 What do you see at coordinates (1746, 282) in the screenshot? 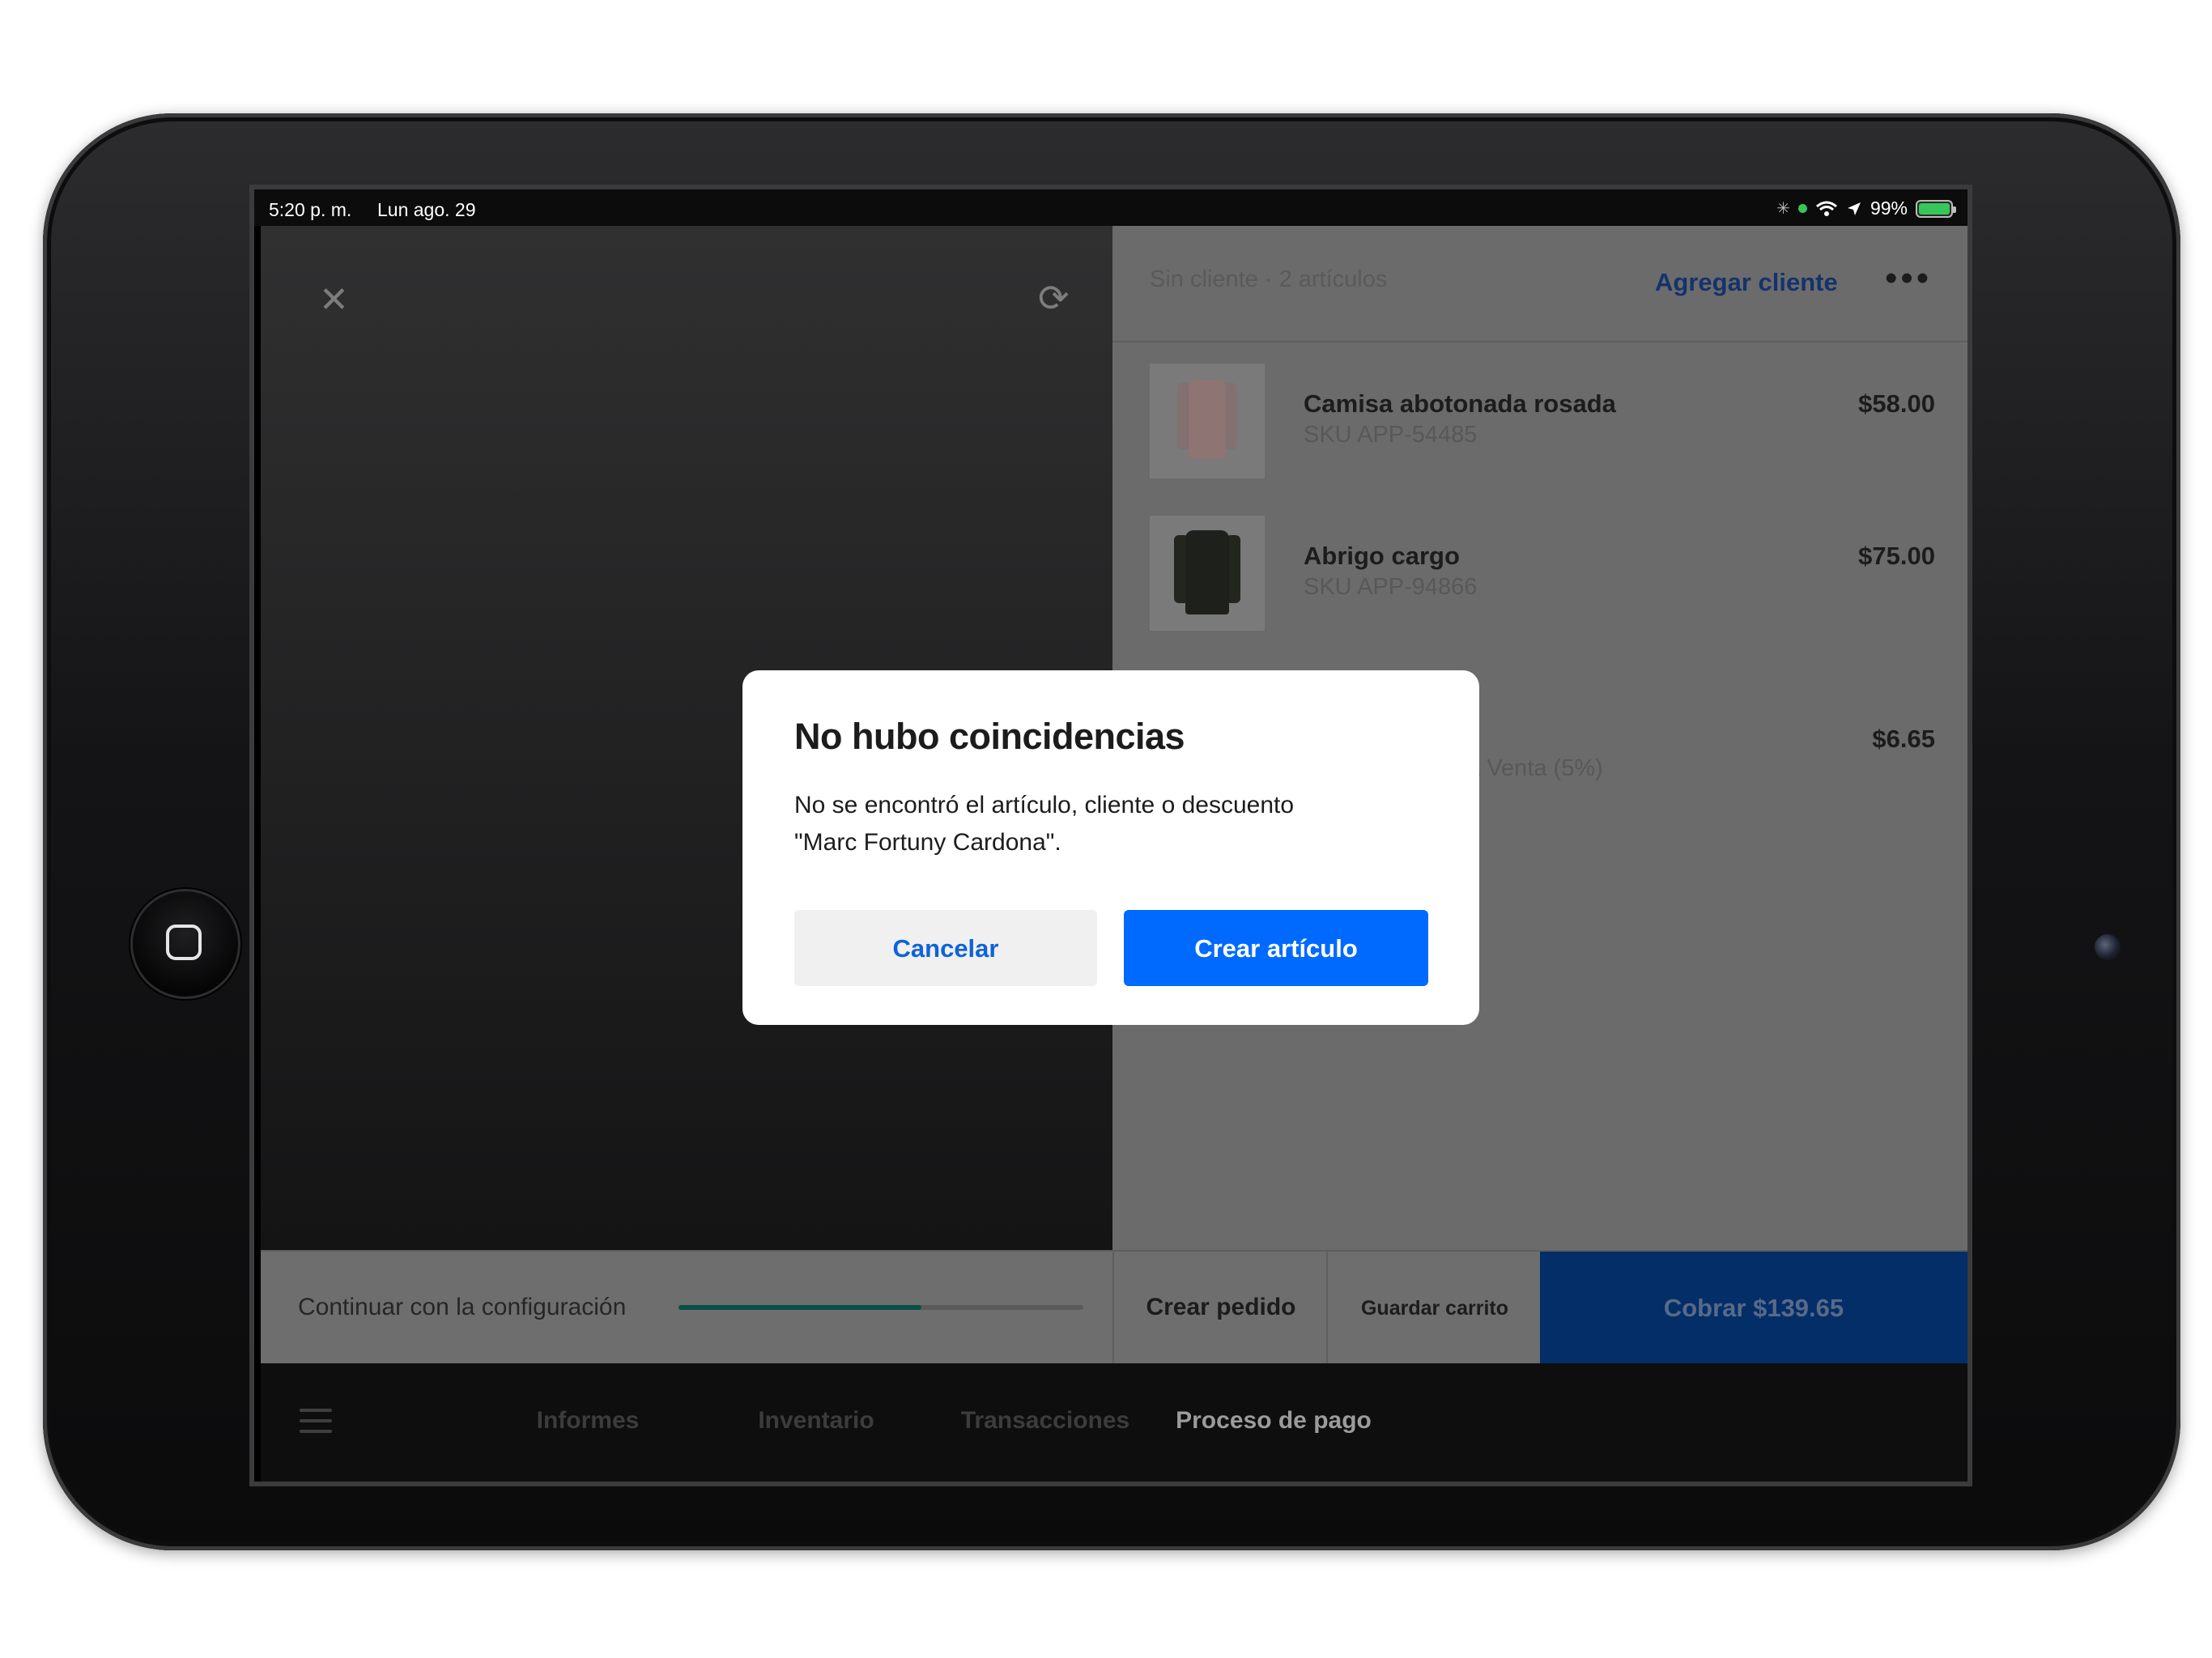
I see `add-customer-button: Agregar cliente` at bounding box center [1746, 282].